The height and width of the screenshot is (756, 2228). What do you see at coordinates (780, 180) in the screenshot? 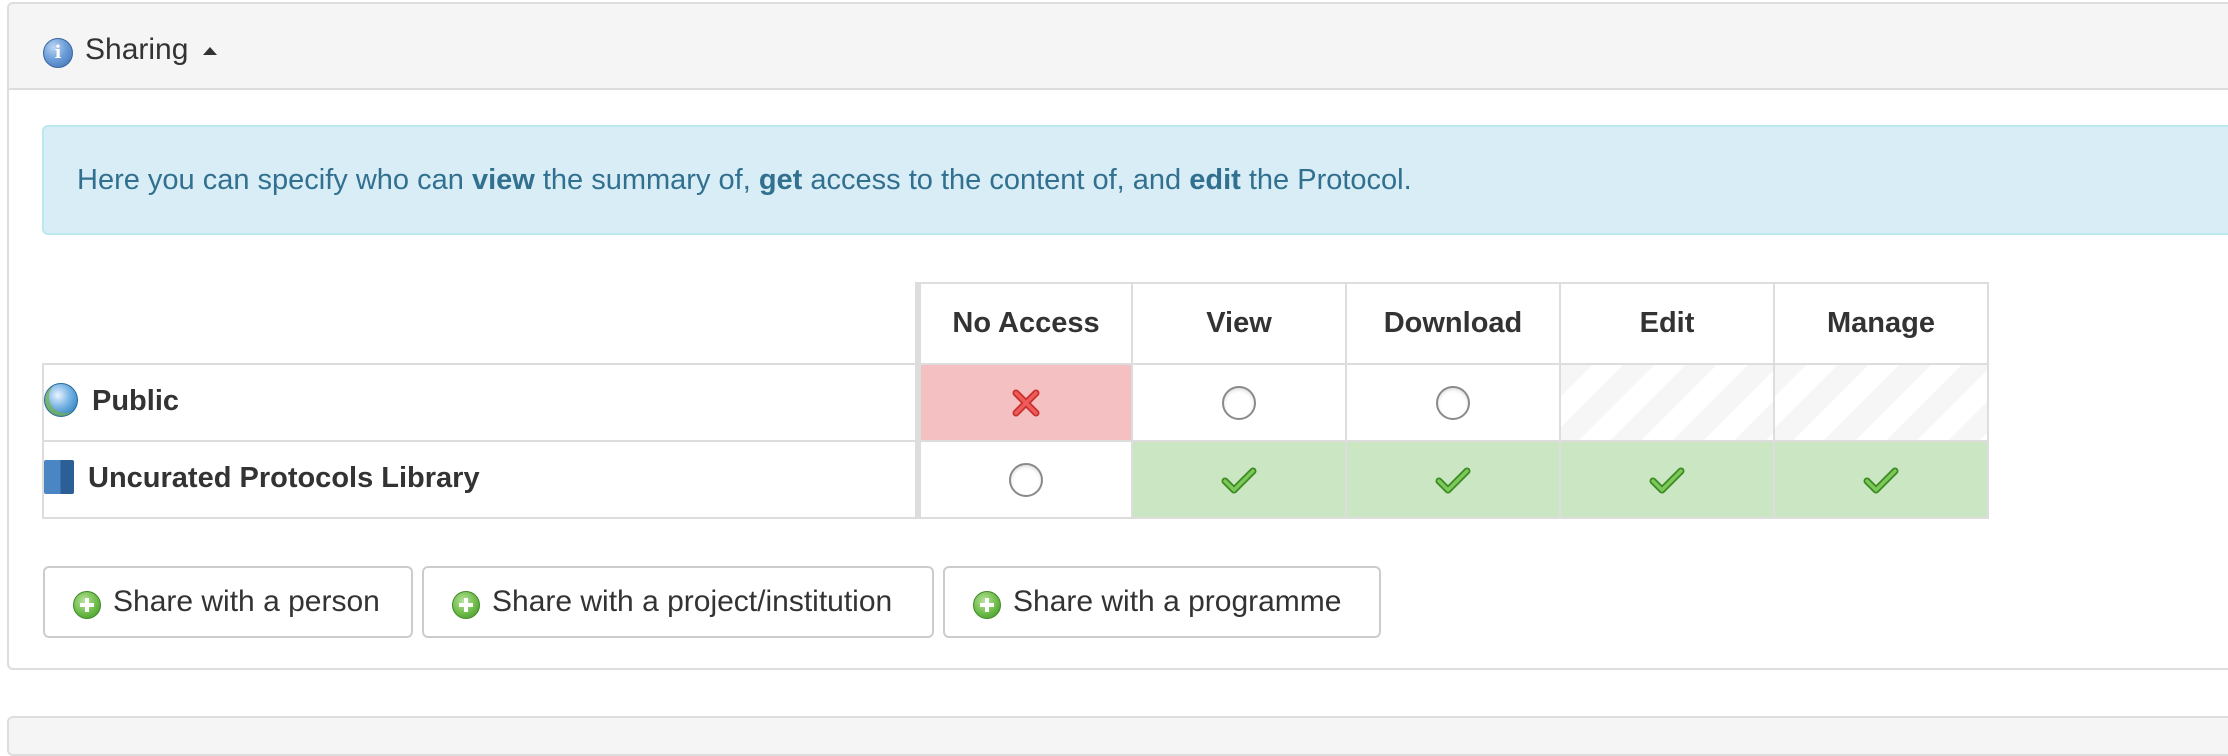
I see `alert-bold-get: get` at bounding box center [780, 180].